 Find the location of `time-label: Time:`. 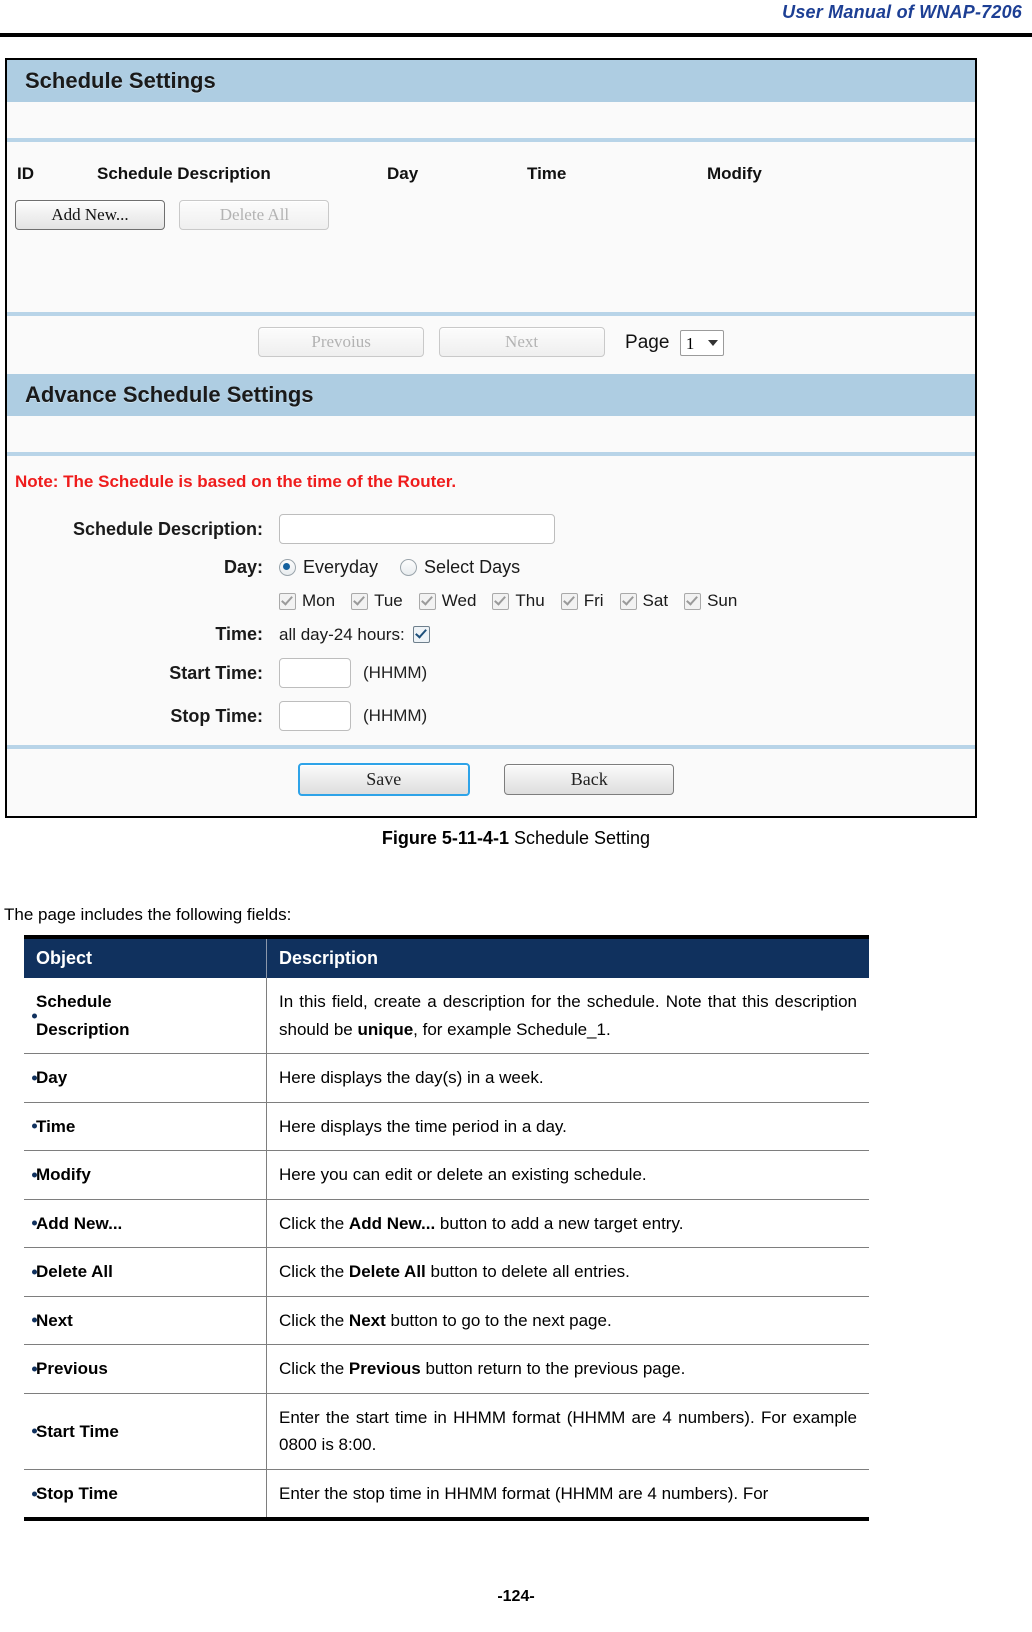

time-label: Time: is located at coordinates (239, 634).